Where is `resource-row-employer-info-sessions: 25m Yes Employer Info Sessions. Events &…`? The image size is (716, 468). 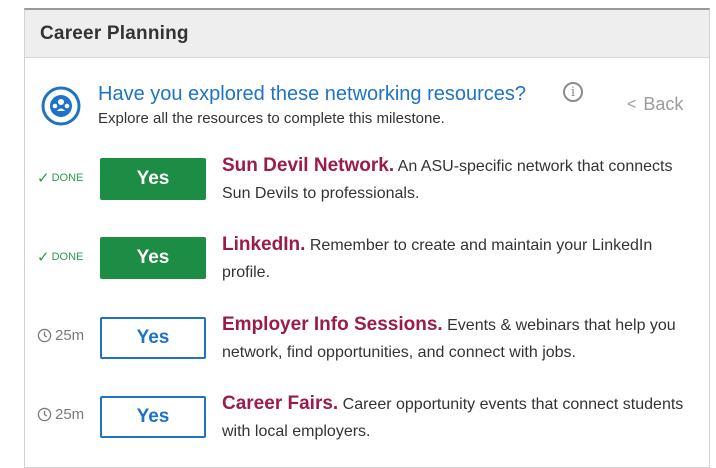
resource-row-employer-info-sessions: 25m Yes Employer Info Sessions. Events &… is located at coordinates (368, 341).